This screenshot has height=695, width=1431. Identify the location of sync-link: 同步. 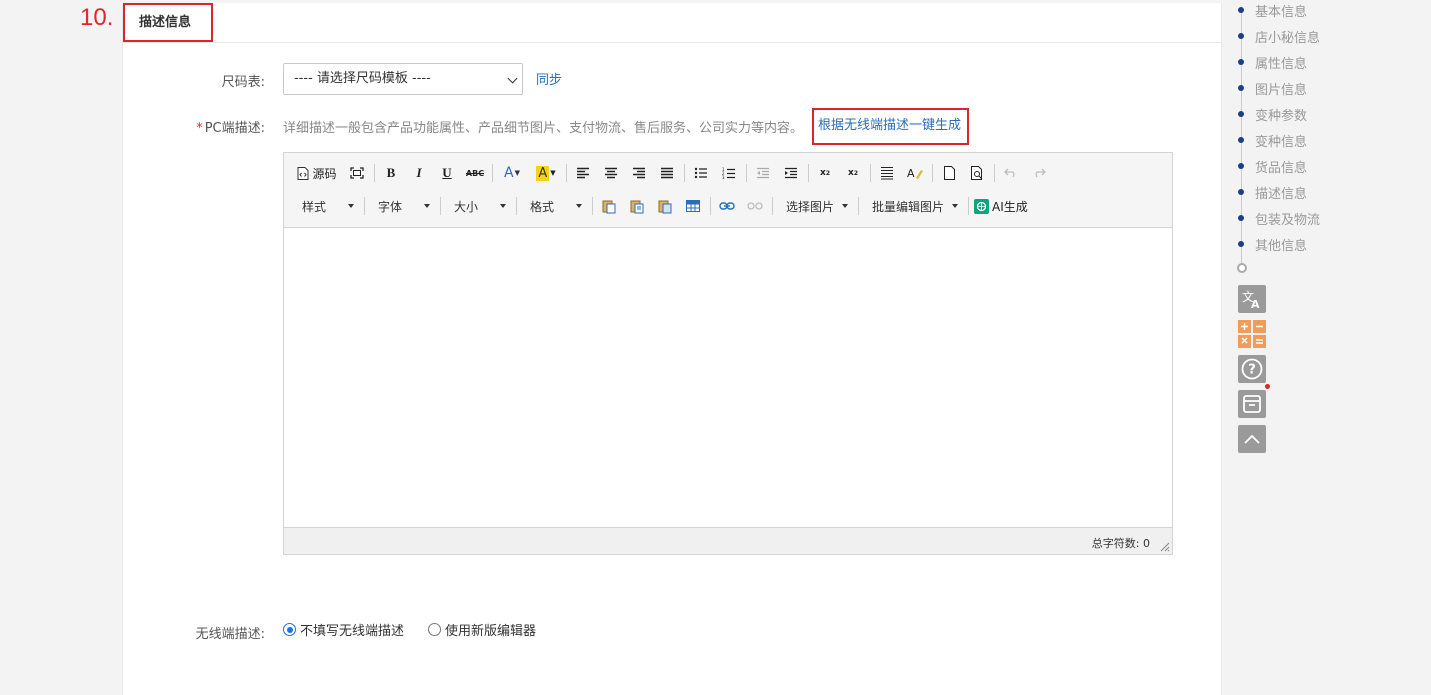
(549, 78).